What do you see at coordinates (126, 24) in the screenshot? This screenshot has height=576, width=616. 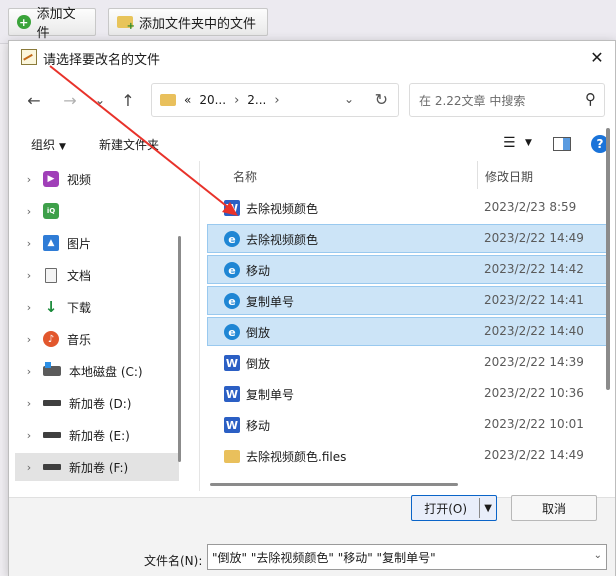 I see `folder-add-icon` at bounding box center [126, 24].